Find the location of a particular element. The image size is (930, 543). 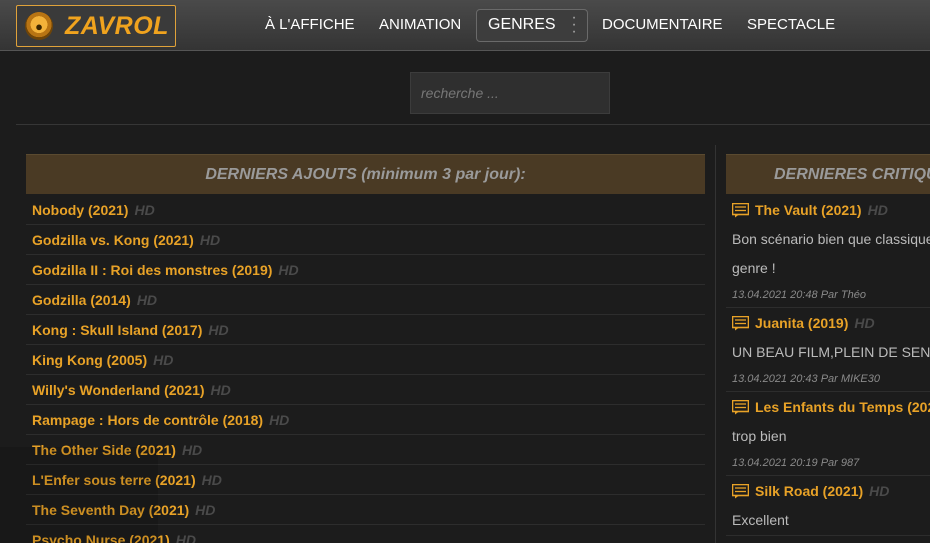

list-item: Godzilla (2014) HD is located at coordinates (365, 300).